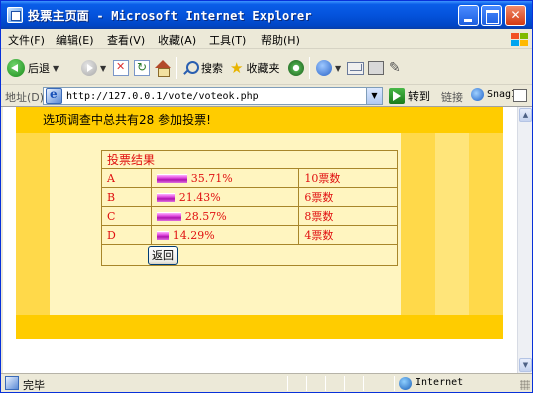 This screenshot has height=393, width=533. Describe the element at coordinates (126, 40) in the screenshot. I see `menu-view: 查看(V)` at that location.